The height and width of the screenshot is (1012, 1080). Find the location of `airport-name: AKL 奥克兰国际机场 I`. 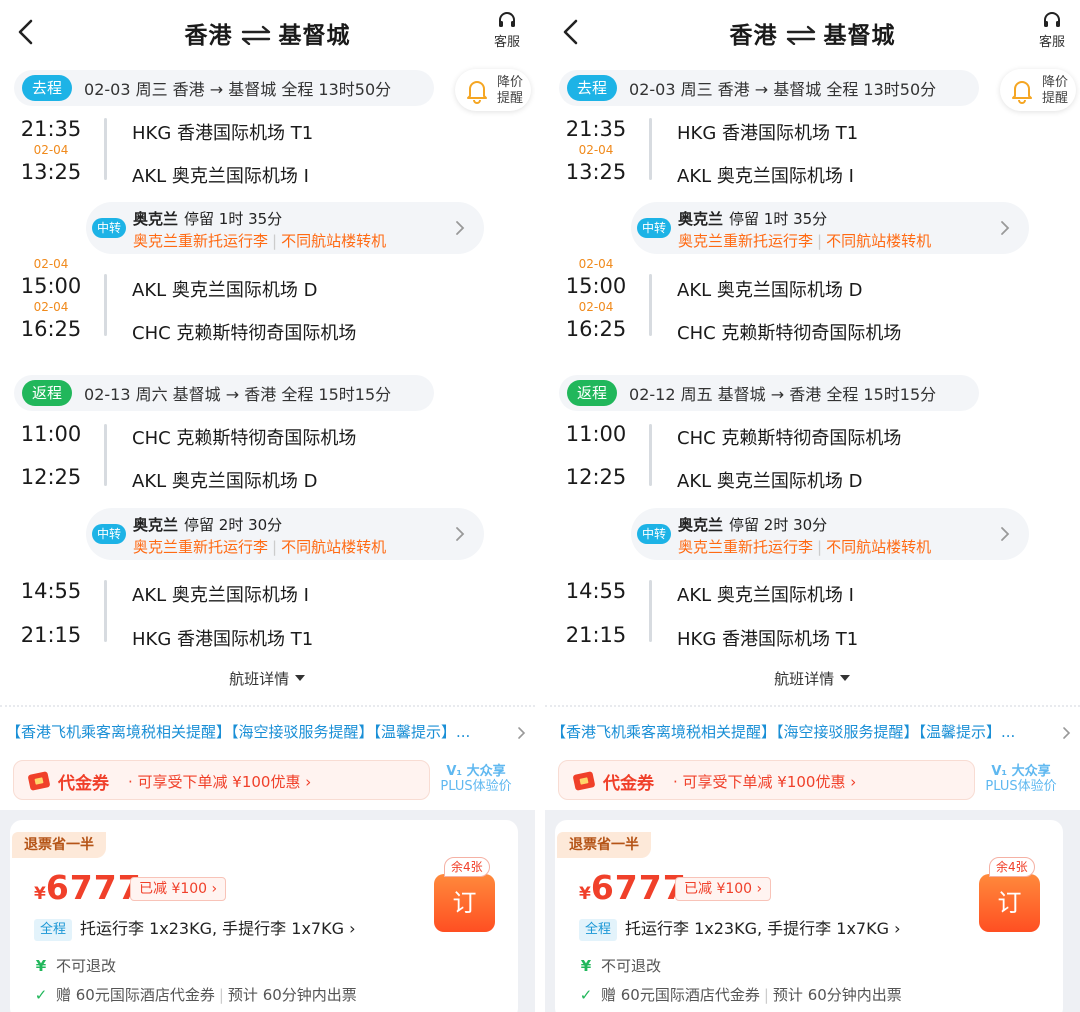

airport-name: AKL 奥克兰国际机场 I is located at coordinates (220, 595).